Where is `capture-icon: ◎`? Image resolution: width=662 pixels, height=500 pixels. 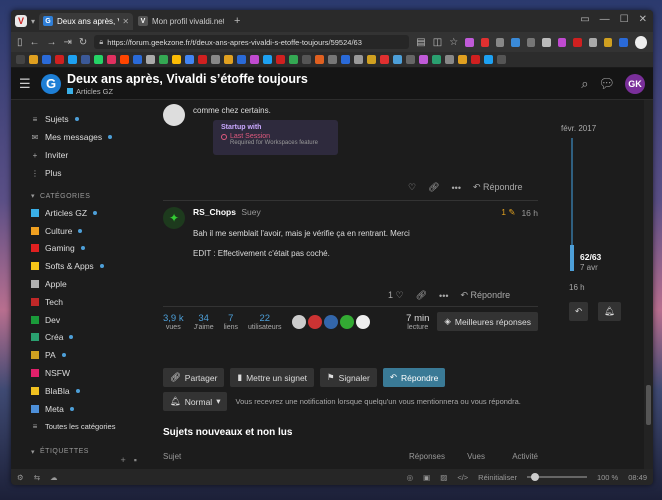
capture-icon: ◎ is located at coordinates (410, 477).